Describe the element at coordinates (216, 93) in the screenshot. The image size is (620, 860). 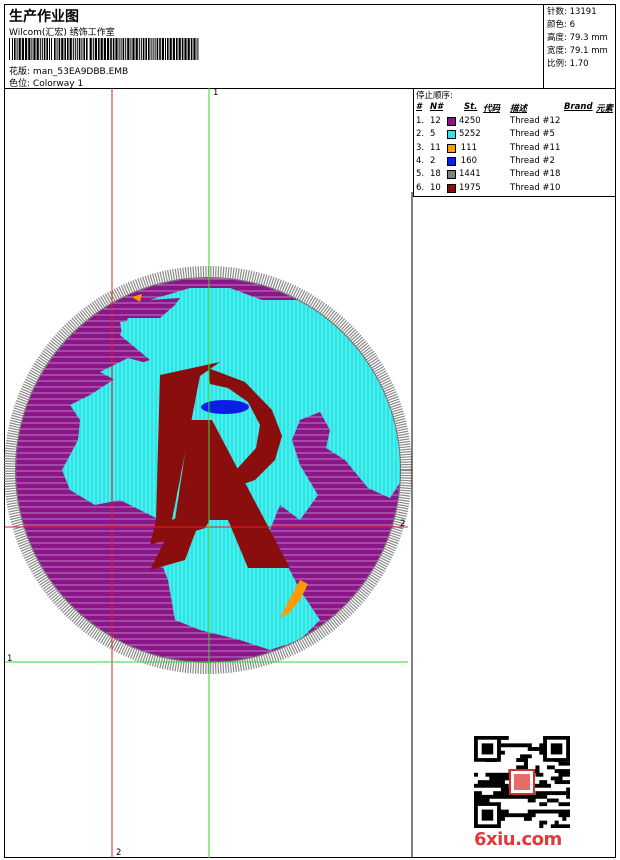
I see `guide-marker-top: 1` at that location.